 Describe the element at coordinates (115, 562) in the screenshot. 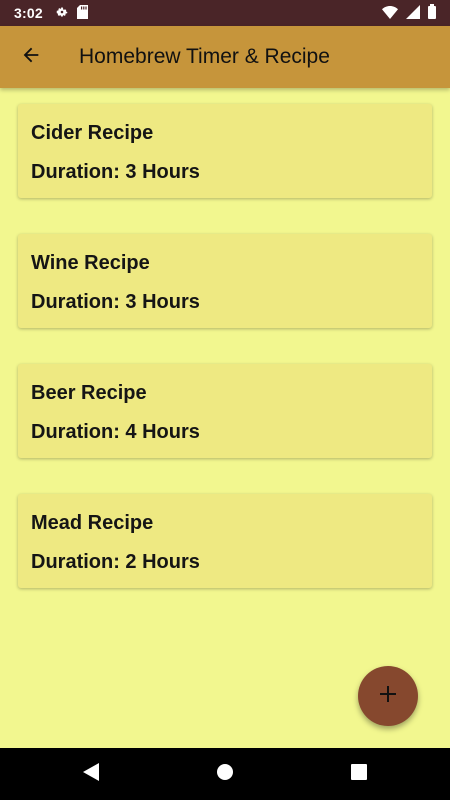

I see `recipe-duration: Duration: 2 Hours` at that location.